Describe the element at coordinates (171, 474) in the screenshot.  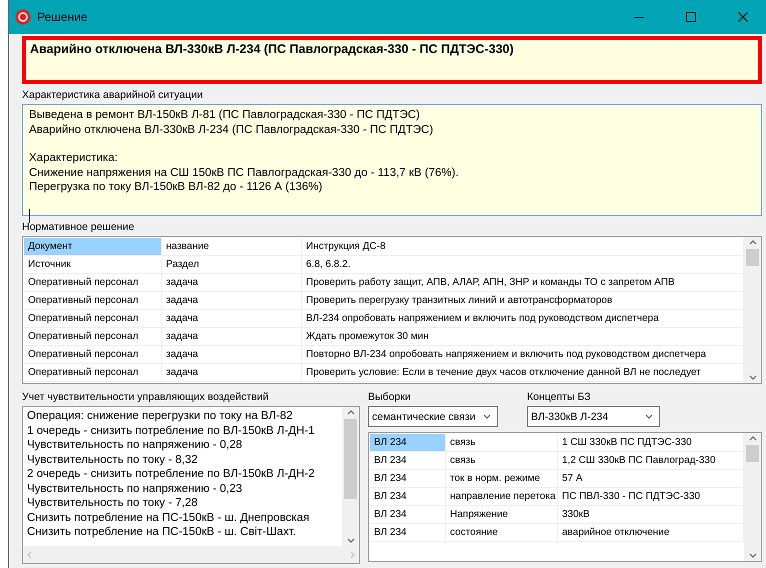
I see `list-line: 2 очередь - снизить потребление по ВЛ-150кВ Л-ДН-2` at that location.